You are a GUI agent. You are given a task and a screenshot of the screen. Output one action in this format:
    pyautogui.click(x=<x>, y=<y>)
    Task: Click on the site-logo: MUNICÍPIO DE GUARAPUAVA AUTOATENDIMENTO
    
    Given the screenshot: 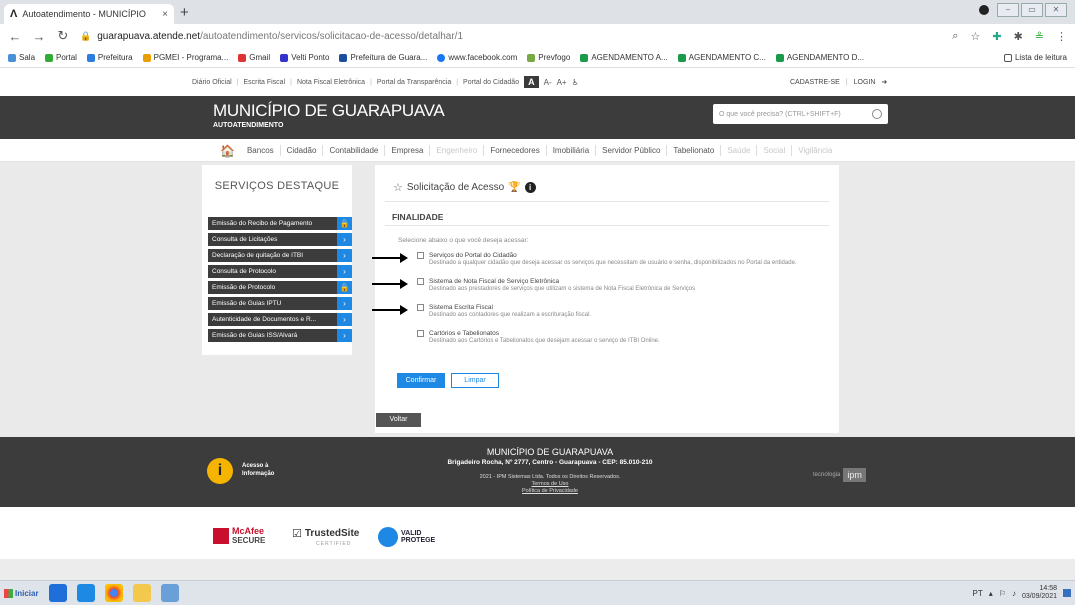 What is the action you would take?
    pyautogui.click(x=329, y=115)
    